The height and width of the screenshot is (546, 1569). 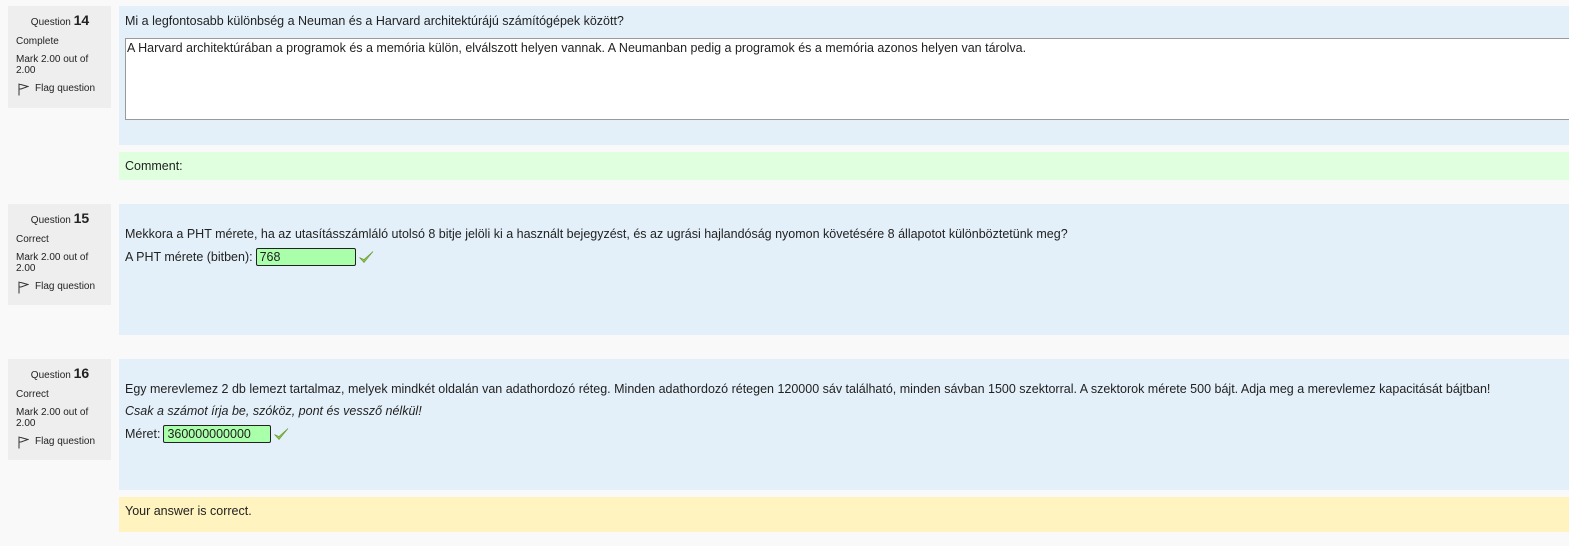 I want to click on answer-label: Méret:, so click(x=143, y=434).